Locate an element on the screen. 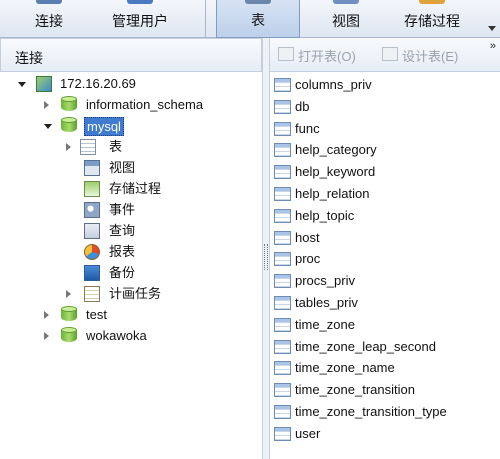 This screenshot has height=459, width=500. users-icon is located at coordinates (140, 2).